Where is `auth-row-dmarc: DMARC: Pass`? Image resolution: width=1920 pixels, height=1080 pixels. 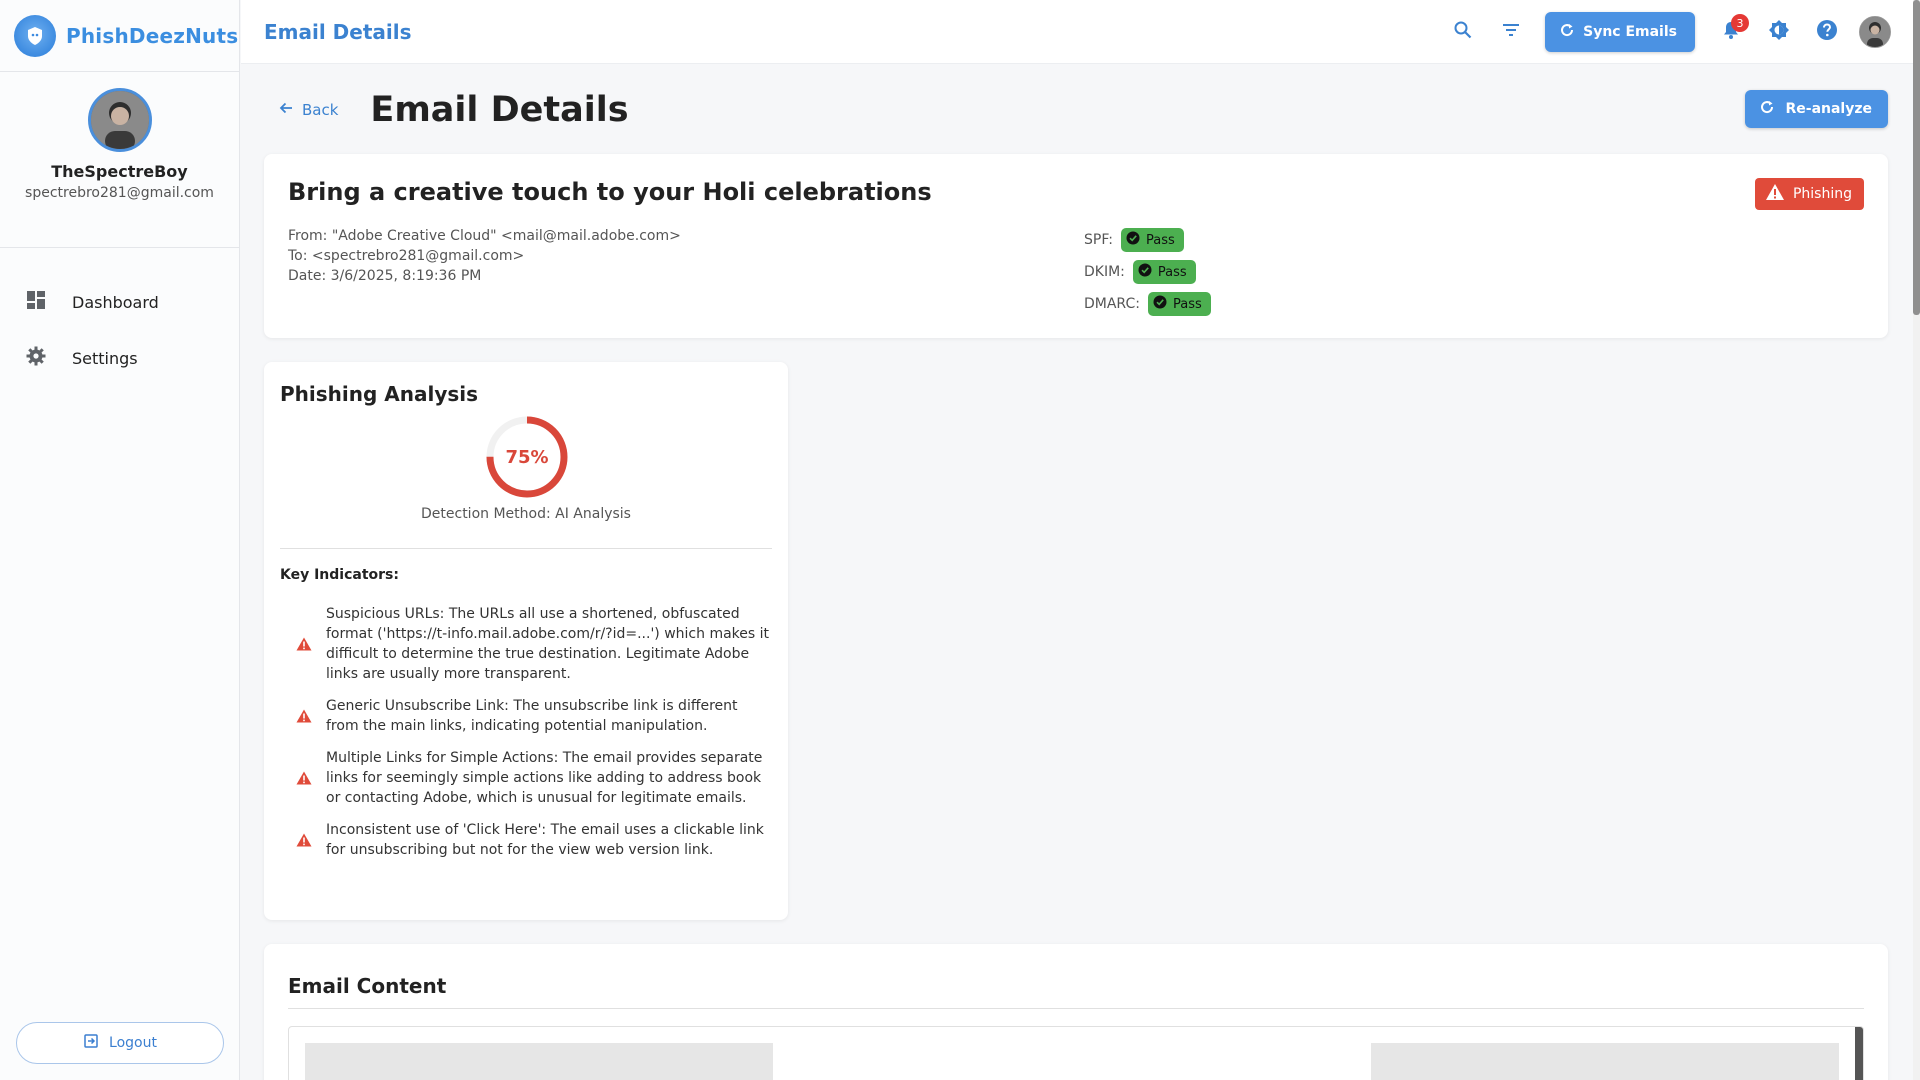
auth-row-dmarc: DMARC: Pass is located at coordinates (1147, 304).